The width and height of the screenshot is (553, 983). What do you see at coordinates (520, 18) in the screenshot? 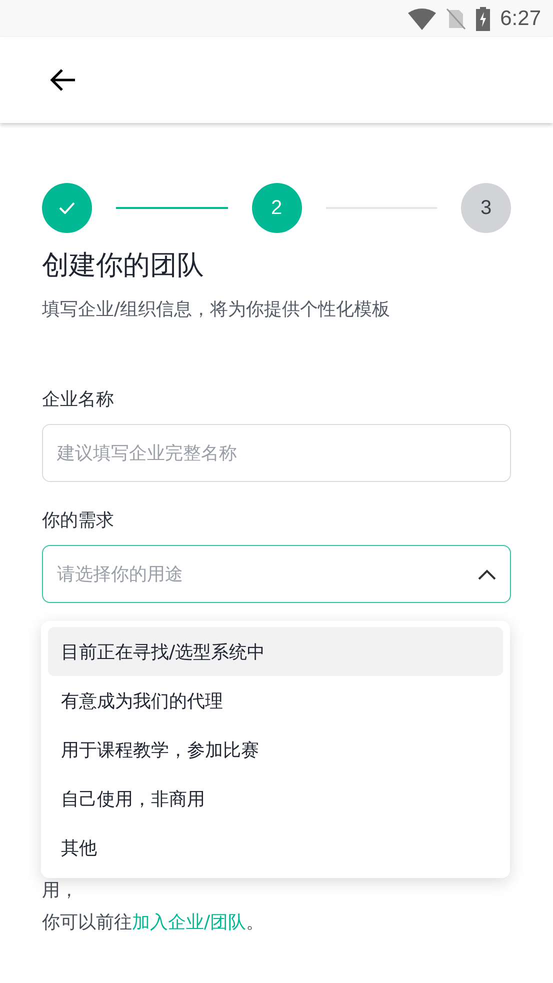
I see `clock-time: 6:27` at bounding box center [520, 18].